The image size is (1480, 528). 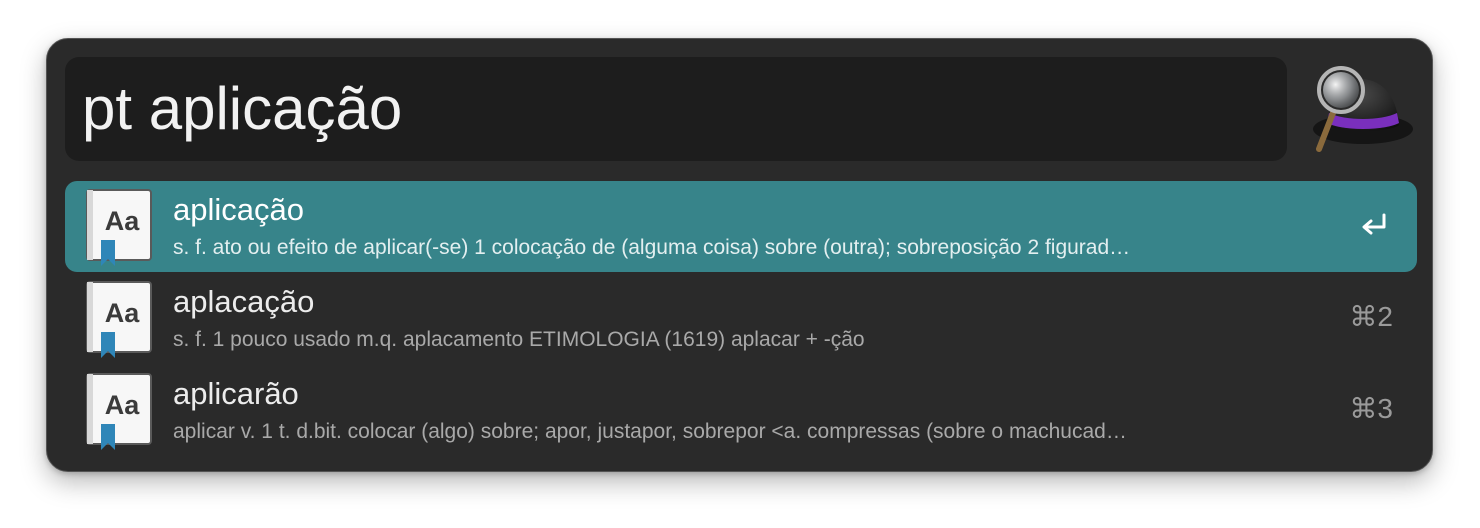 I want to click on alfred-hat-icon, so click(x=1361, y=109).